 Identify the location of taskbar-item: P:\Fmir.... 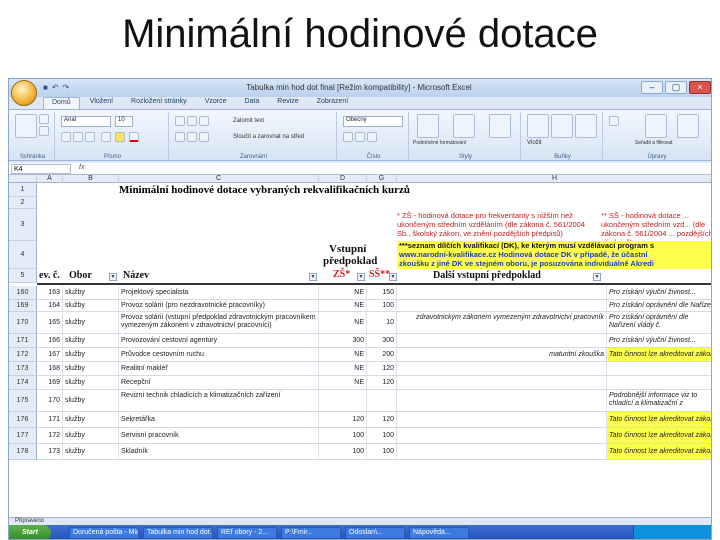
(311, 533).